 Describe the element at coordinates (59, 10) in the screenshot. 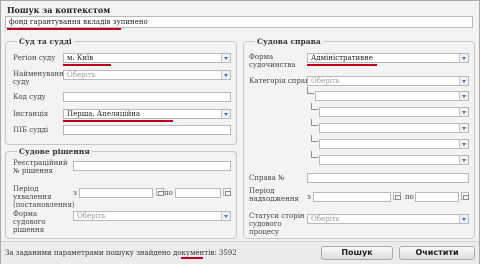

I see `context-search-title: Пошук за контекстом` at that location.